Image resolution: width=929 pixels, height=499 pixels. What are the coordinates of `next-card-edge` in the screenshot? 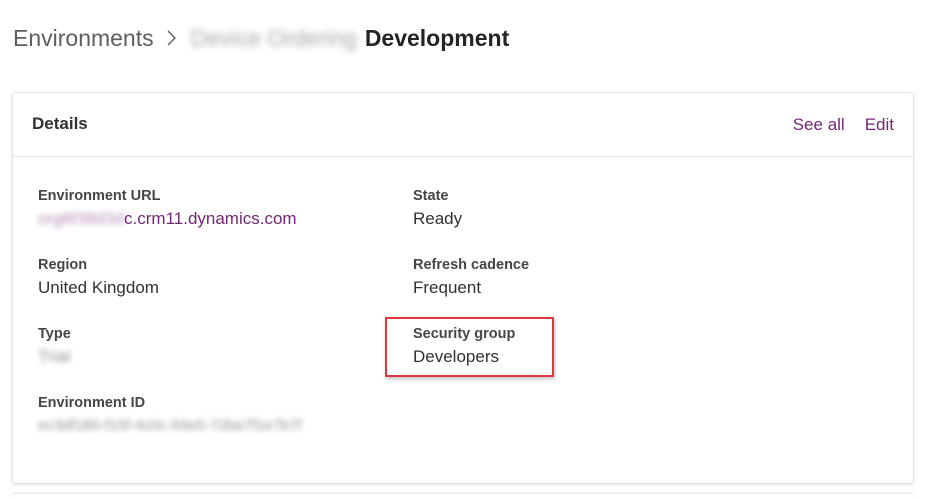 It's located at (463, 496).